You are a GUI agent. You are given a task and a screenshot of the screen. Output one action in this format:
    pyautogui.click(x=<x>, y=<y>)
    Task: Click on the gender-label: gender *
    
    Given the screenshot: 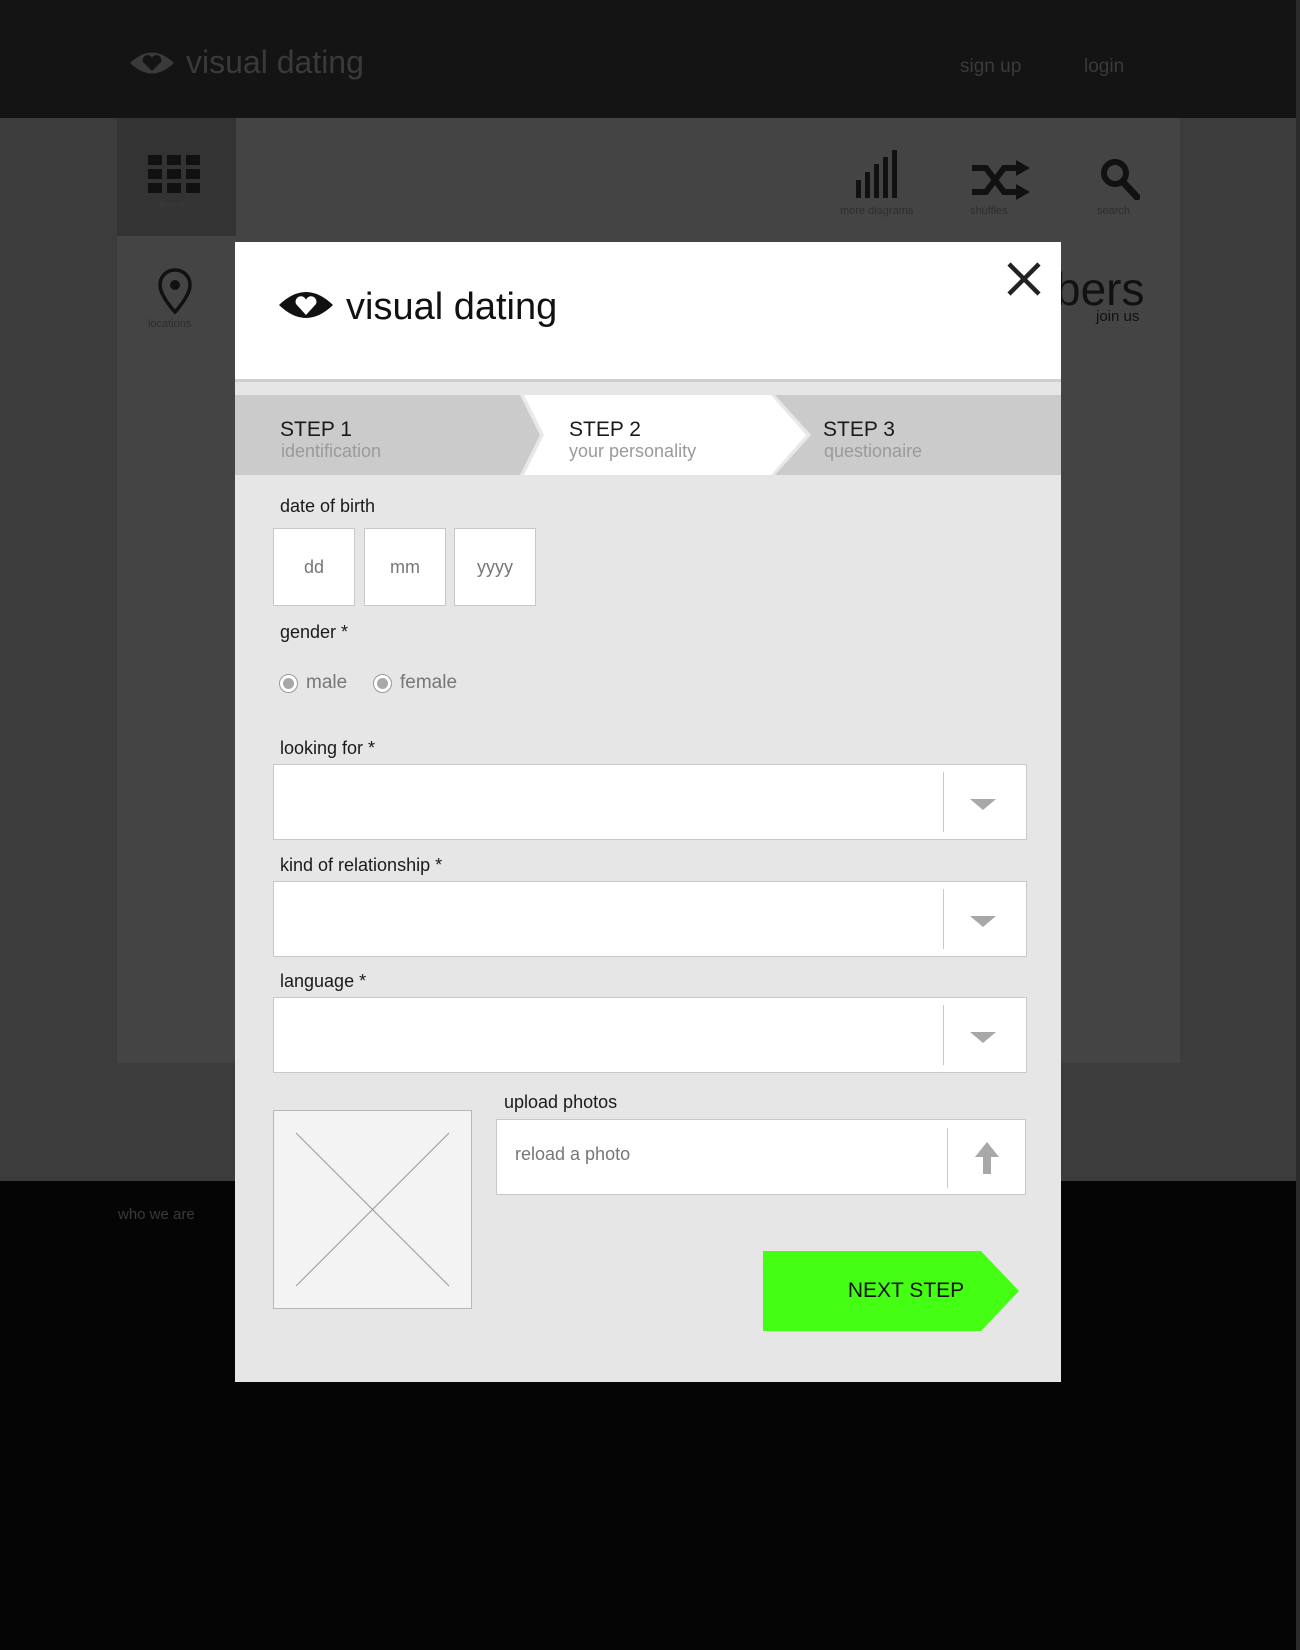 What is the action you would take?
    pyautogui.click(x=314, y=632)
    